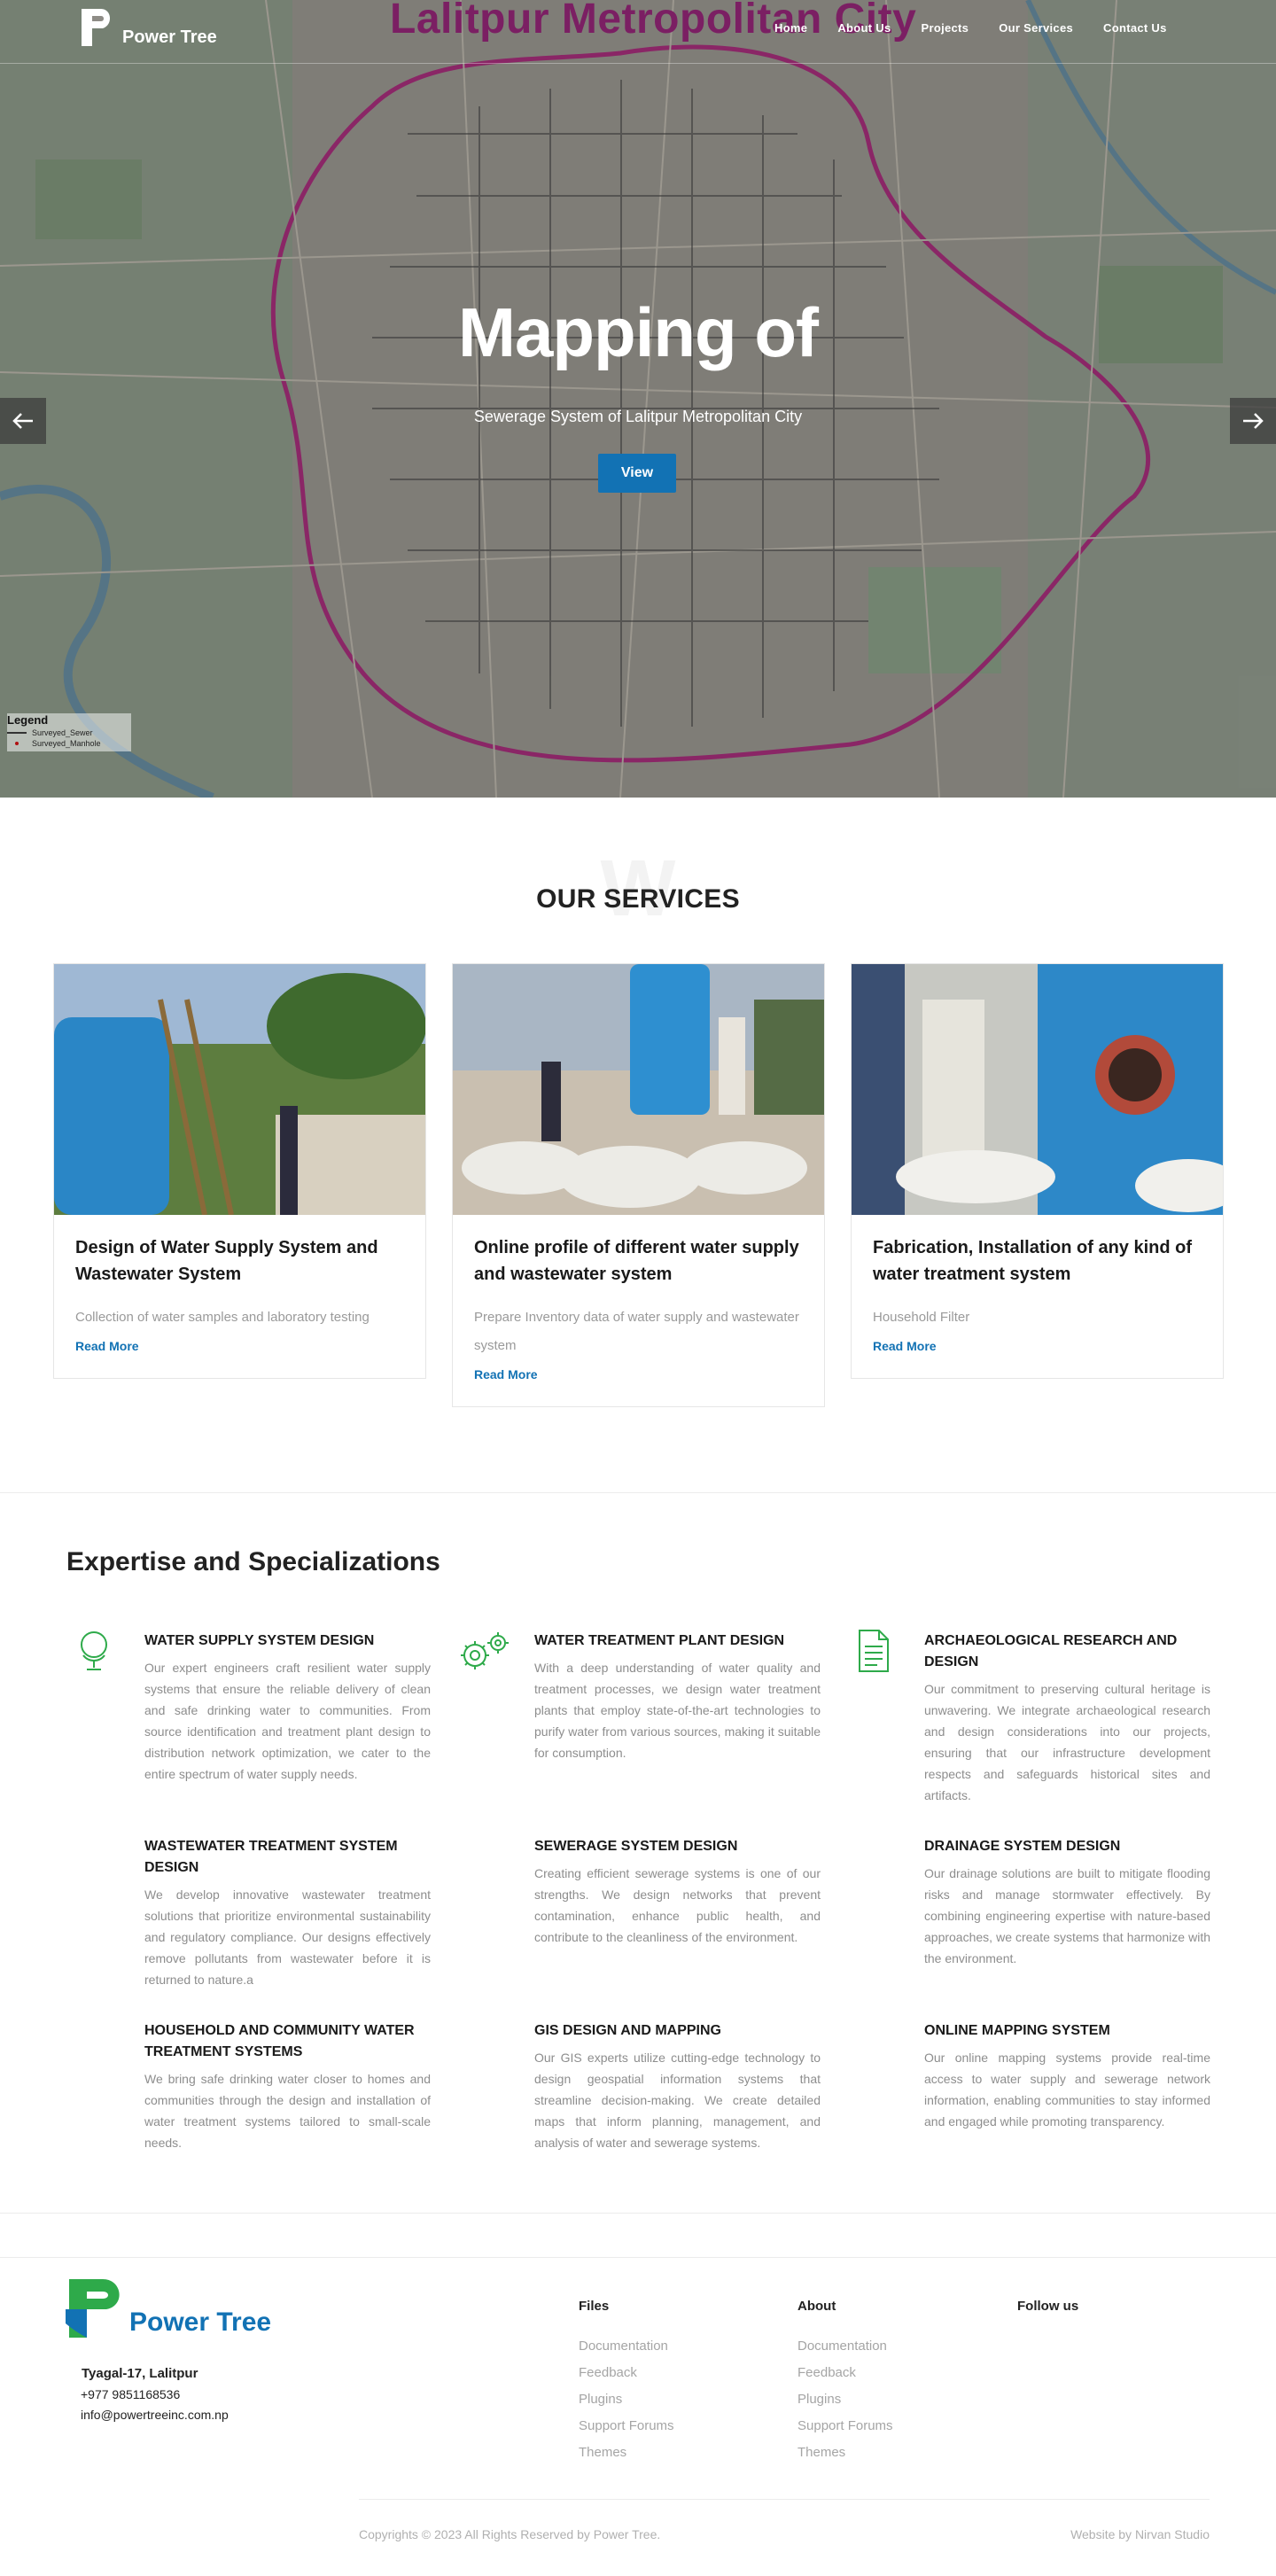 This screenshot has width=1276, height=2576. Describe the element at coordinates (17, 743) in the screenshot. I see `manhole-dot-swatch` at that location.